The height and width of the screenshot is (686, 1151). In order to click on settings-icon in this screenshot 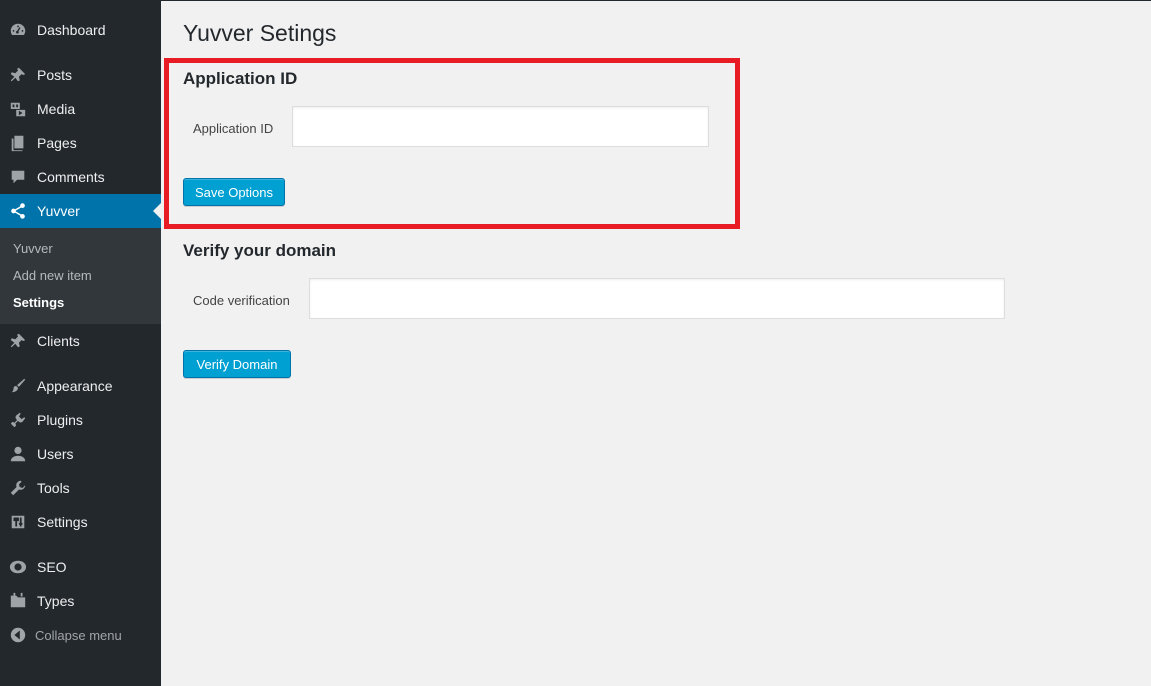, I will do `click(18, 522)`.